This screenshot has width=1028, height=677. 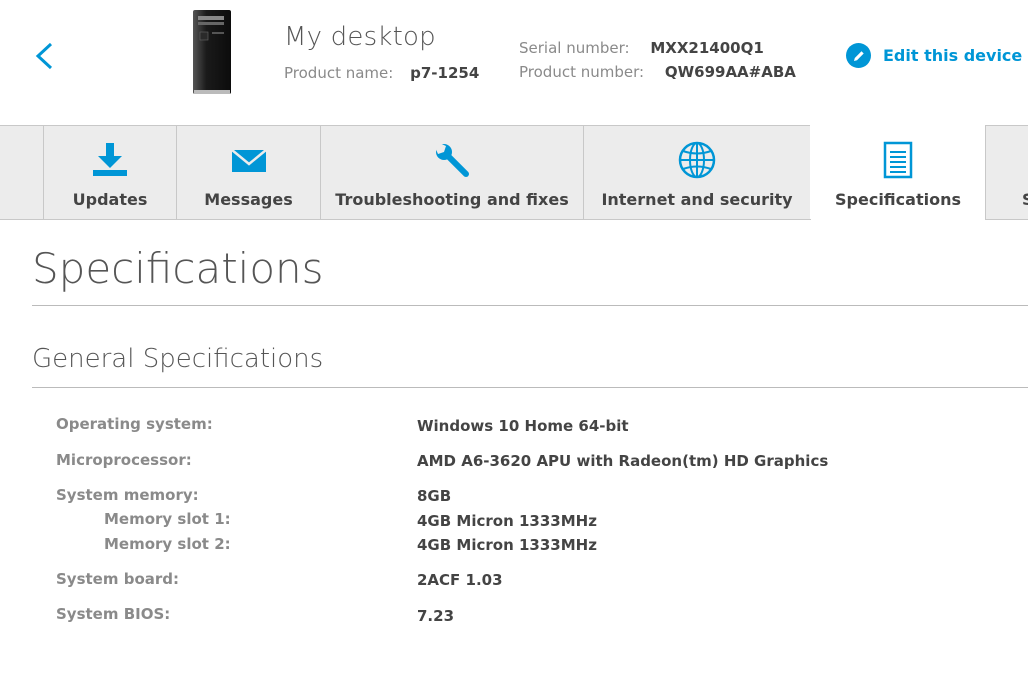 What do you see at coordinates (657, 72) in the screenshot?
I see `product-number-row: Product number: QW699AA#ABA` at bounding box center [657, 72].